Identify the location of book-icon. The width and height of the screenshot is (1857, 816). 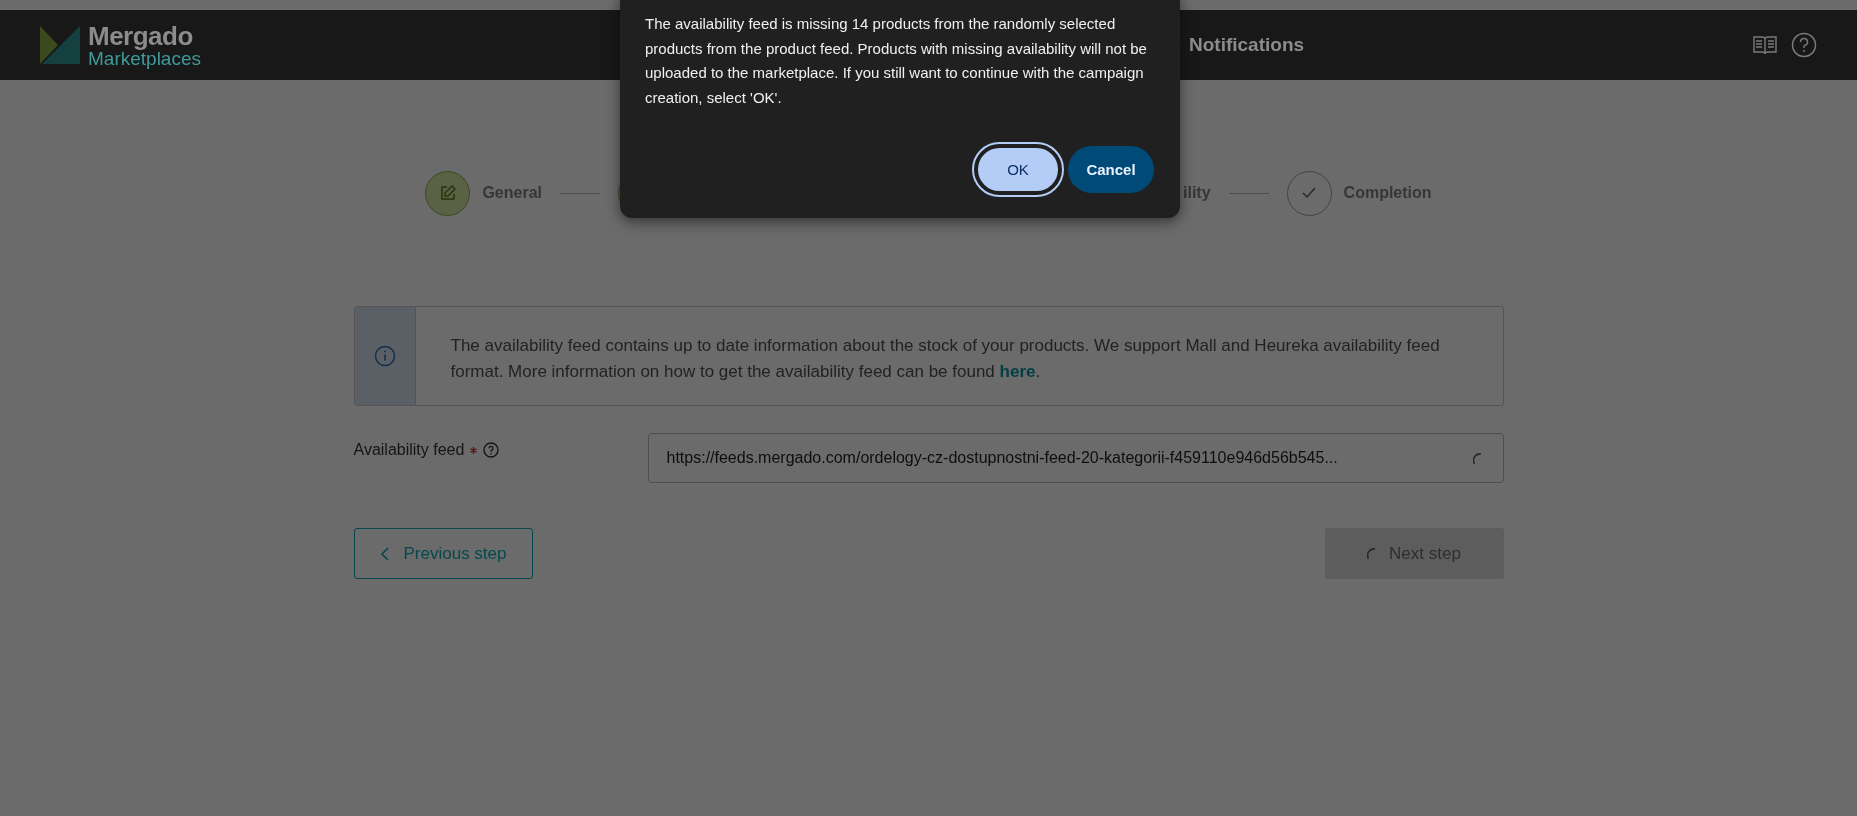
(1765, 45).